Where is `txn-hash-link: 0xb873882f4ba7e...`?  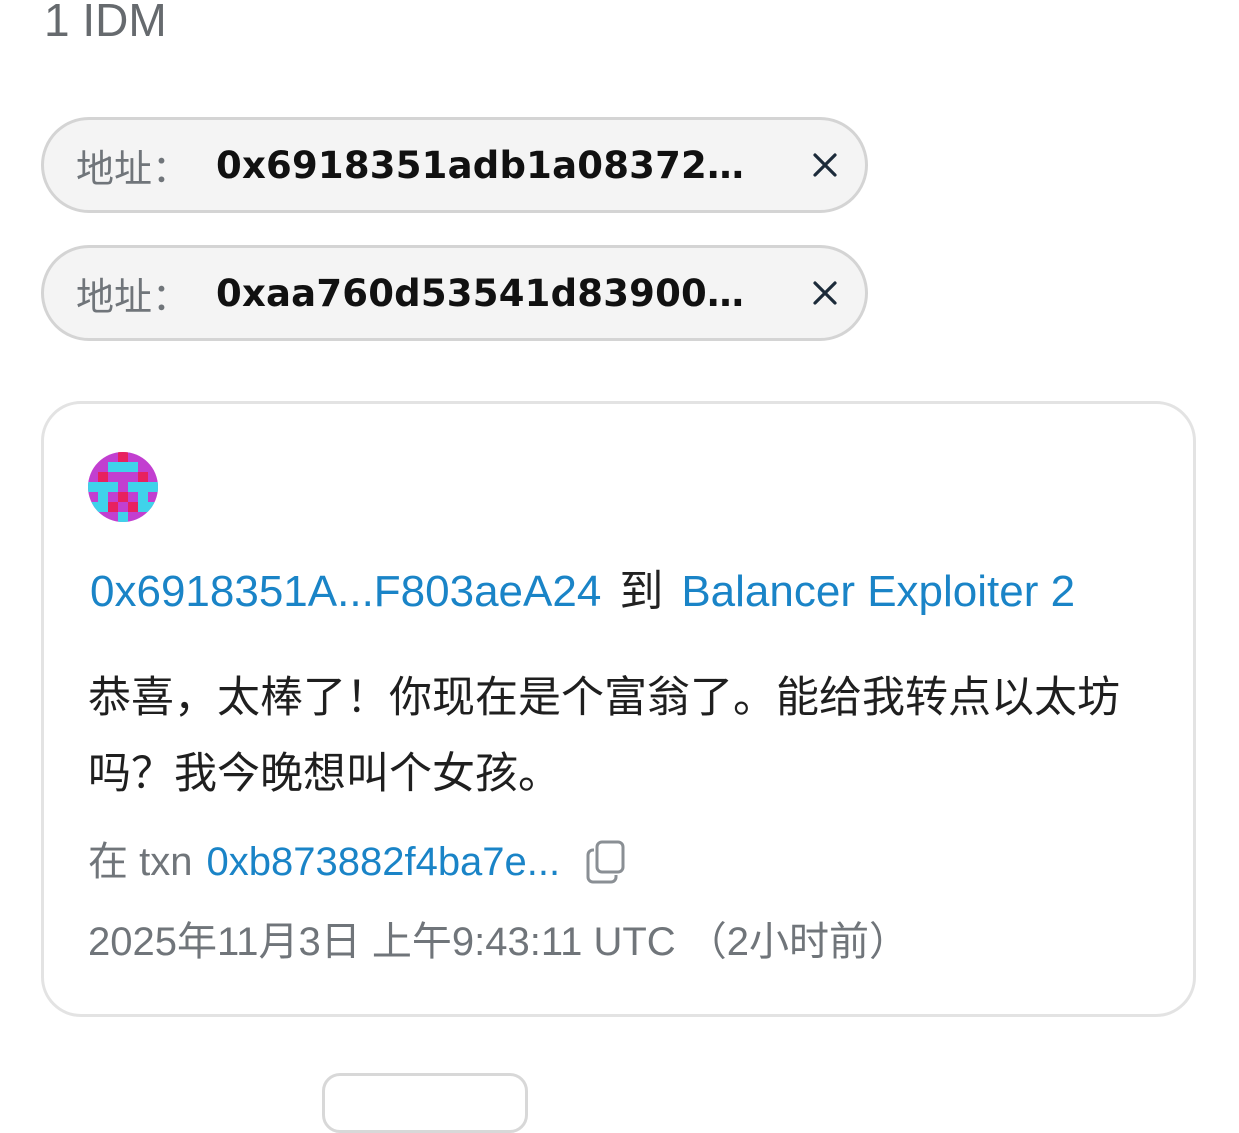 txn-hash-link: 0xb873882f4ba7e... is located at coordinates (383, 862).